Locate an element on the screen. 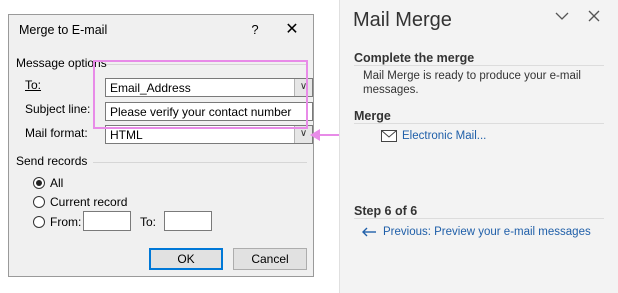  mail-format-combo-value: HTML is located at coordinates (126, 135).